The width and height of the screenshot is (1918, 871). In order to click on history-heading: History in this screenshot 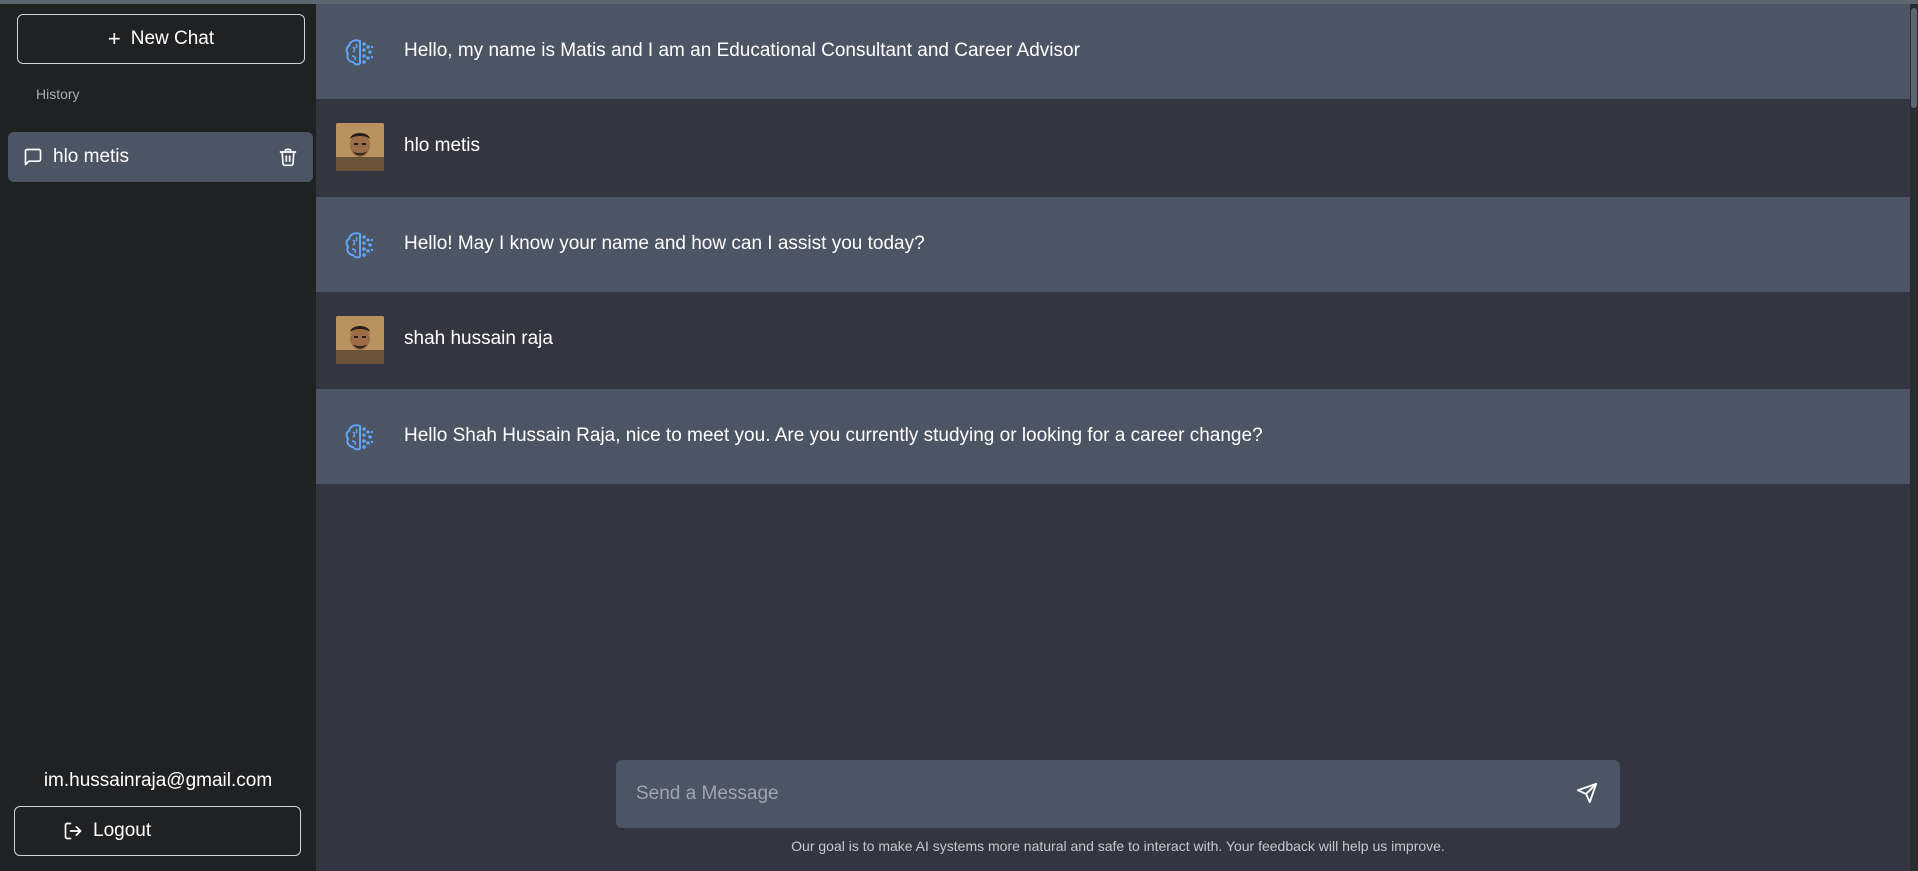, I will do `click(58, 94)`.